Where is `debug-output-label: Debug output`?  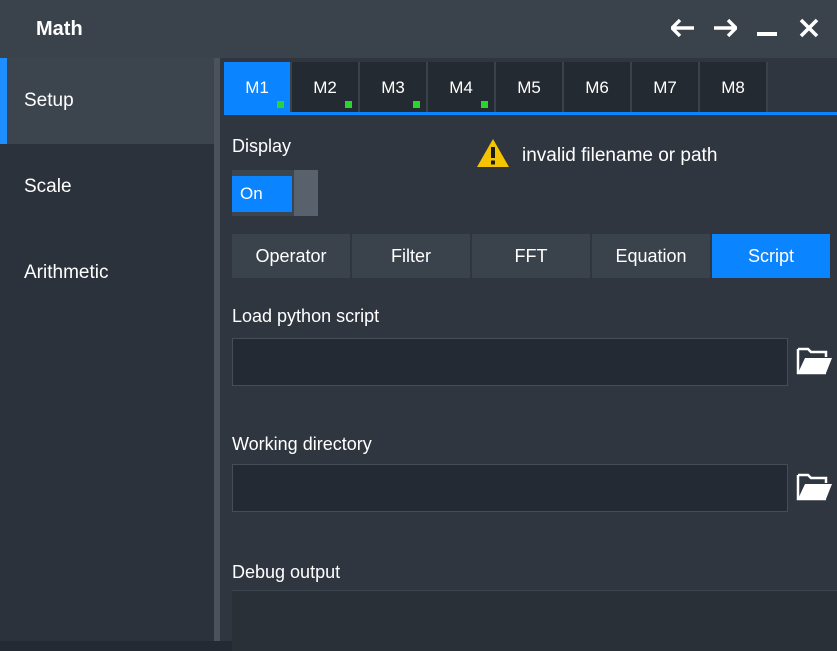
debug-output-label: Debug output is located at coordinates (286, 572).